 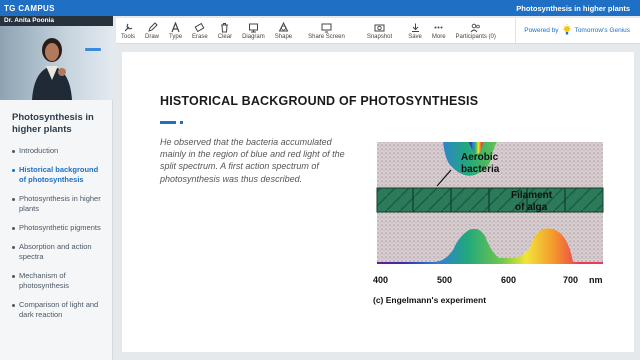 I want to click on clear-button: Clear, so click(x=225, y=31).